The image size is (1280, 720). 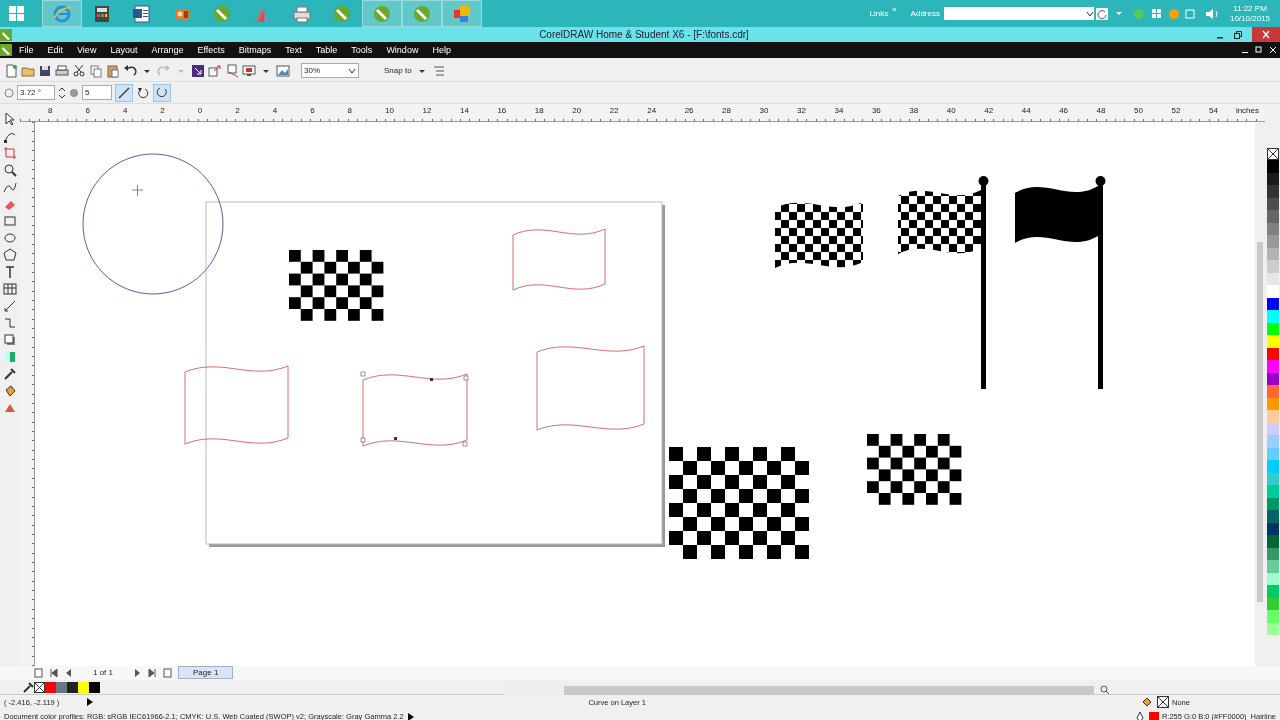 What do you see at coordinates (55, 50) in the screenshot?
I see `menu-item: Edit` at bounding box center [55, 50].